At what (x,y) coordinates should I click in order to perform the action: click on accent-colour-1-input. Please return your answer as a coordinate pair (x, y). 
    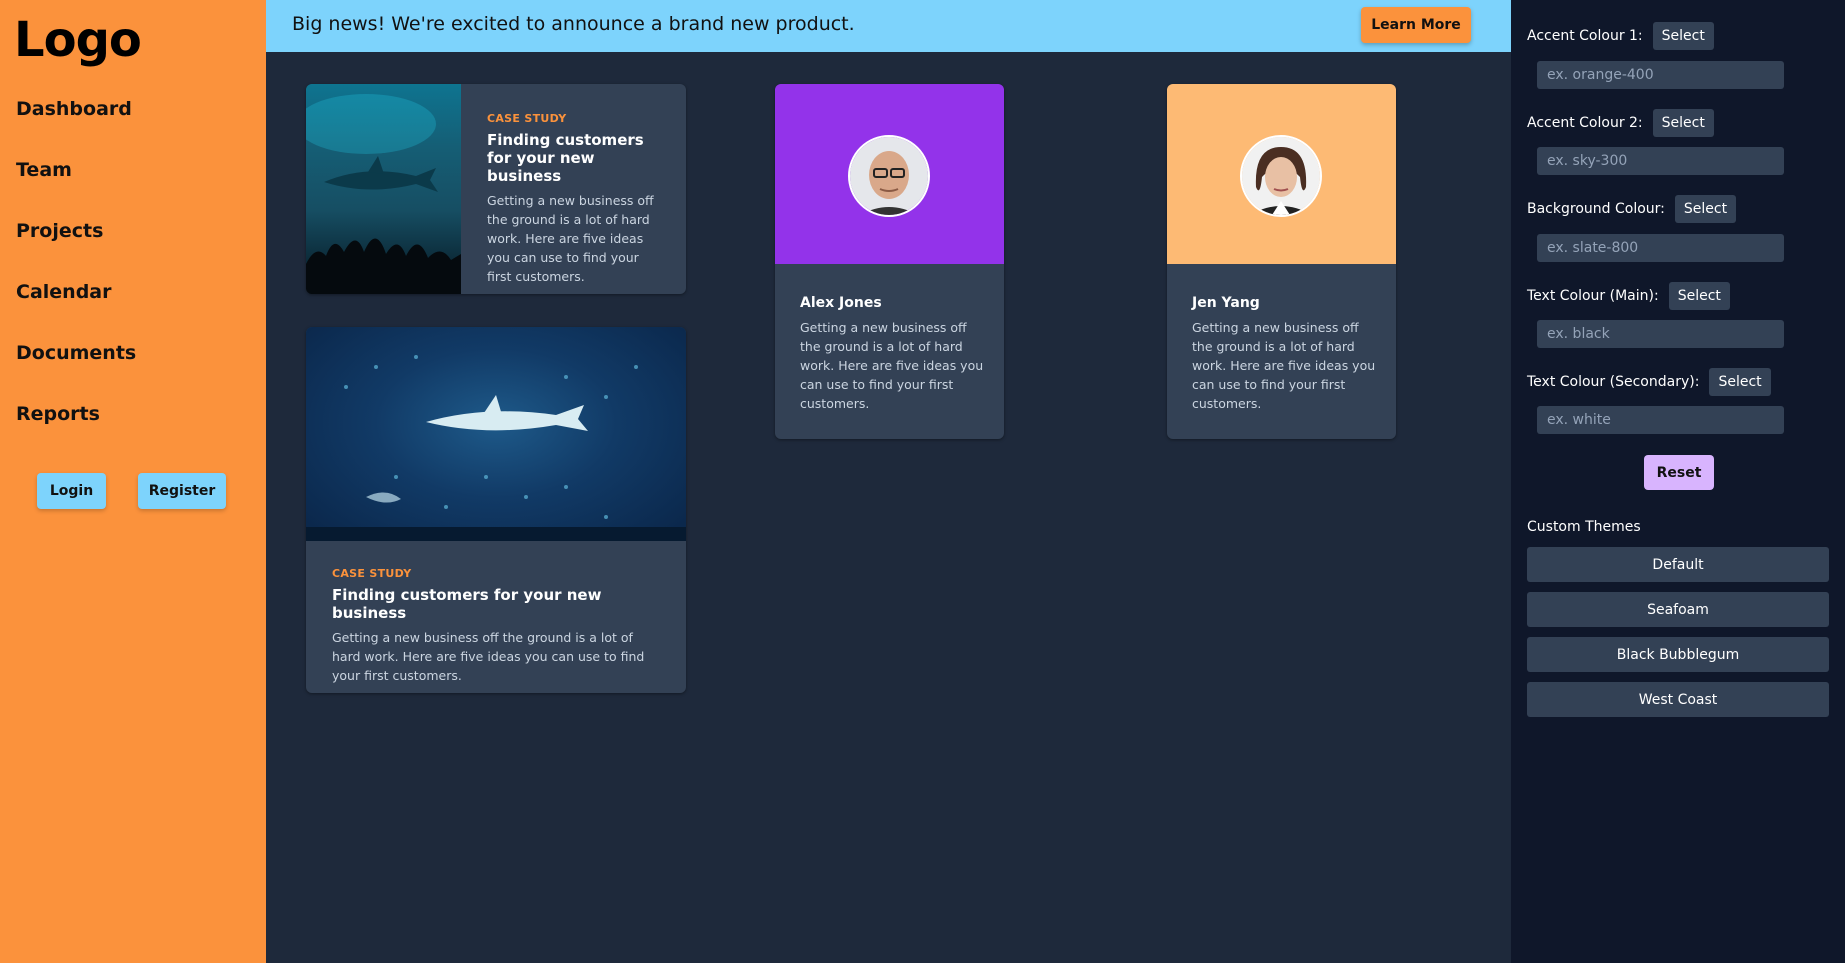
    Looking at the image, I should click on (1660, 75).